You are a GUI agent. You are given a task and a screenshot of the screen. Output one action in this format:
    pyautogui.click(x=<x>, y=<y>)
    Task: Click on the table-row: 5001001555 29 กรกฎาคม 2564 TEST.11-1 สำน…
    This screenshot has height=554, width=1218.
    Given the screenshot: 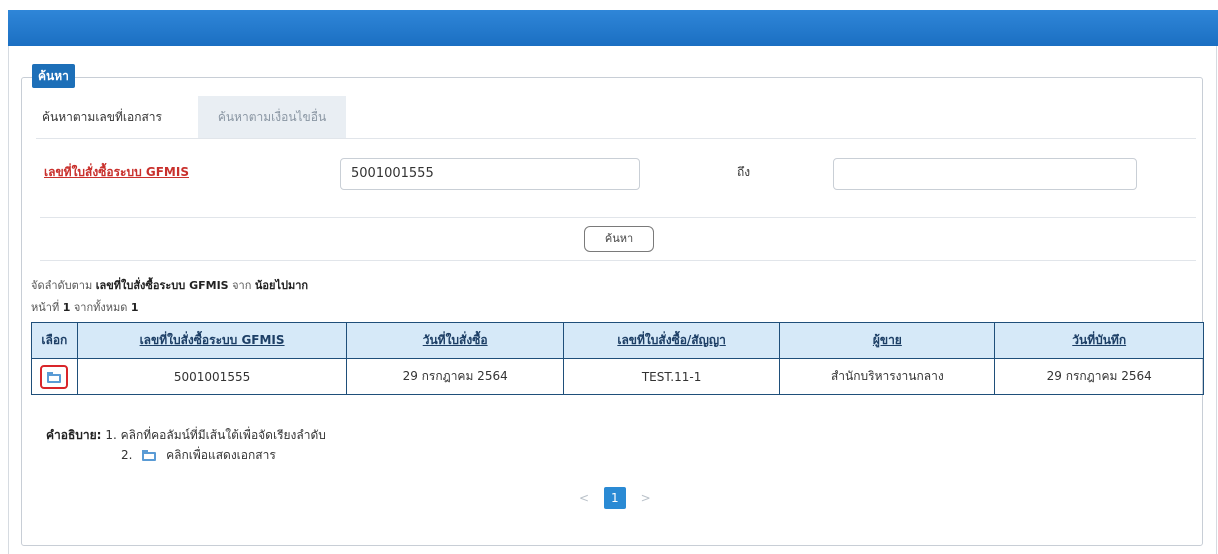 What is the action you would take?
    pyautogui.click(x=617, y=376)
    